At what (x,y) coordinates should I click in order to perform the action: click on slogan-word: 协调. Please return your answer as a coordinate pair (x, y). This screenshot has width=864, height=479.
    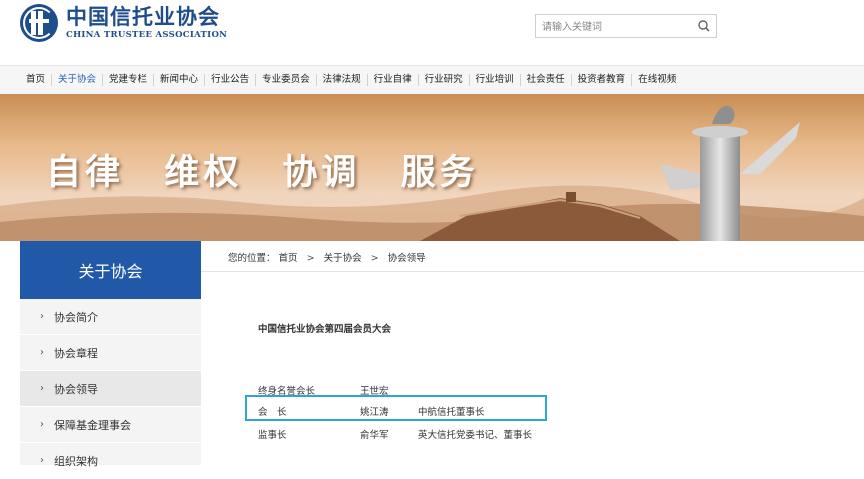
    Looking at the image, I should click on (321, 173).